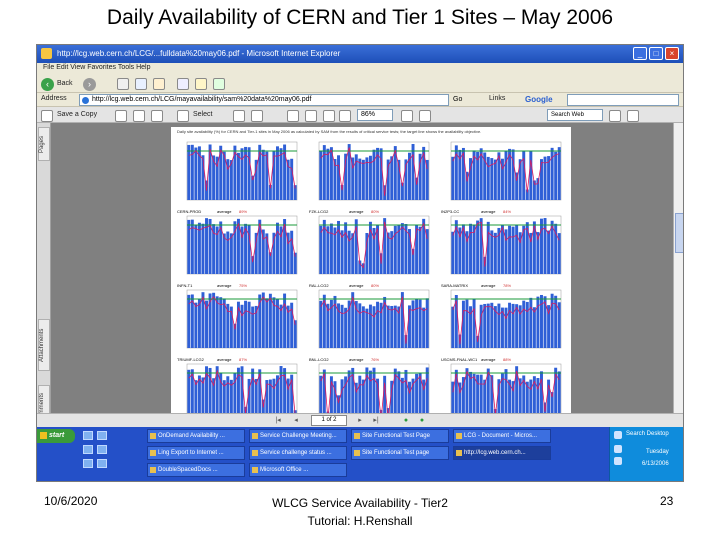 The height and width of the screenshot is (540, 720). What do you see at coordinates (422, 420) in the screenshot?
I see `go-forward-view-icon: ●` at bounding box center [422, 420].